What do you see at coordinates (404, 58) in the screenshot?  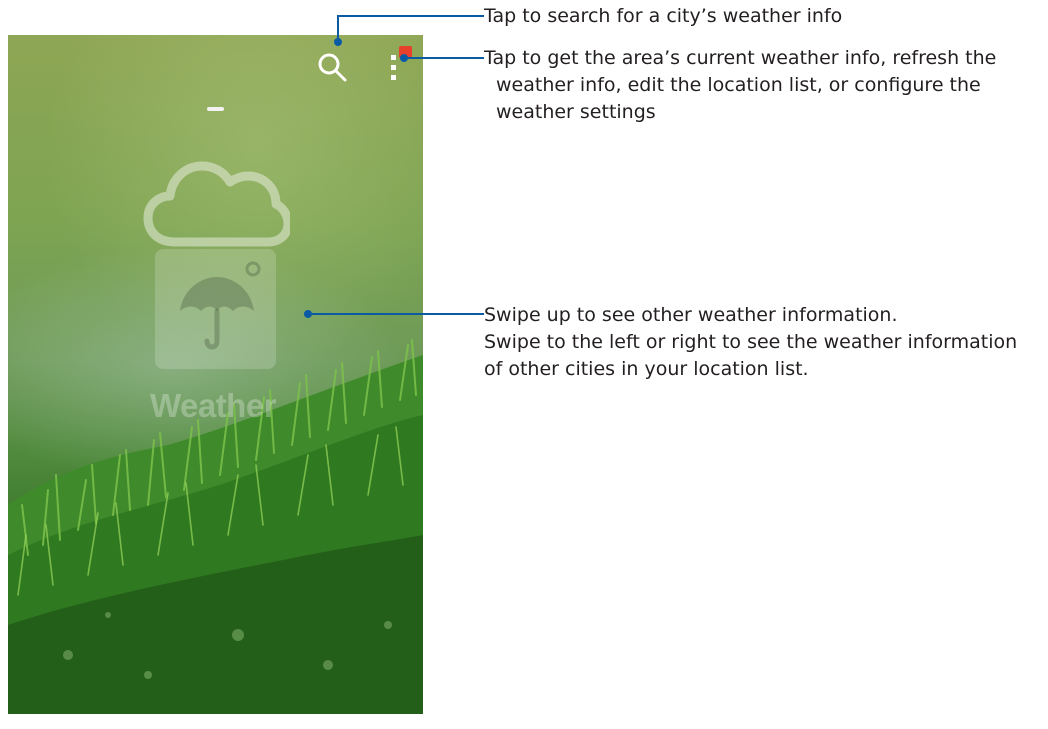 I see `menu-callout-dot` at bounding box center [404, 58].